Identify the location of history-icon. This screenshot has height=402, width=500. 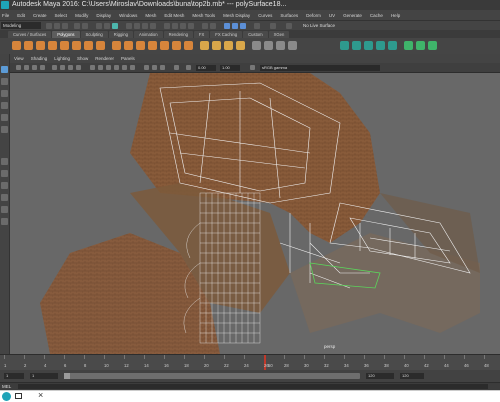
(213, 26).